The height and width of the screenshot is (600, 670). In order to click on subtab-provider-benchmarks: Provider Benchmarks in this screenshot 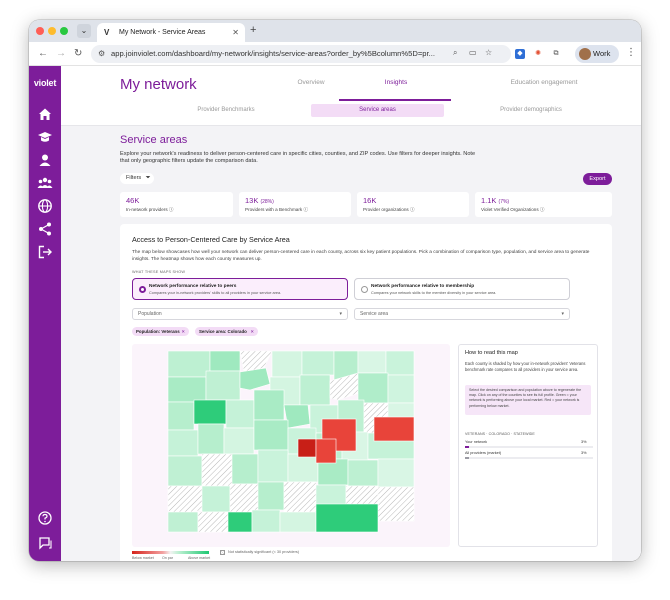, I will do `click(226, 110)`.